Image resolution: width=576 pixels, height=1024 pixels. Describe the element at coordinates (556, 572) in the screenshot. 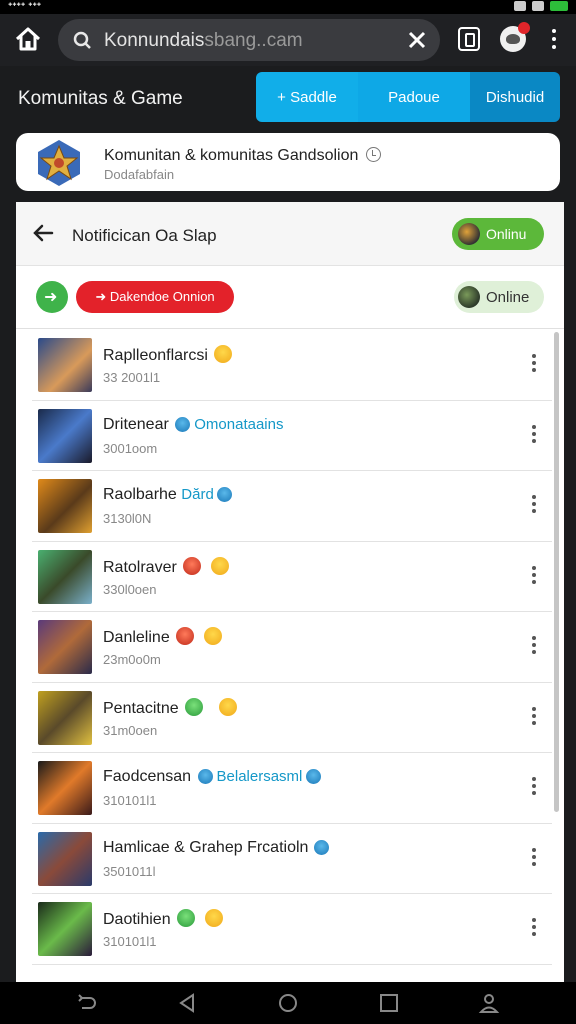

I see `scrollbar` at that location.